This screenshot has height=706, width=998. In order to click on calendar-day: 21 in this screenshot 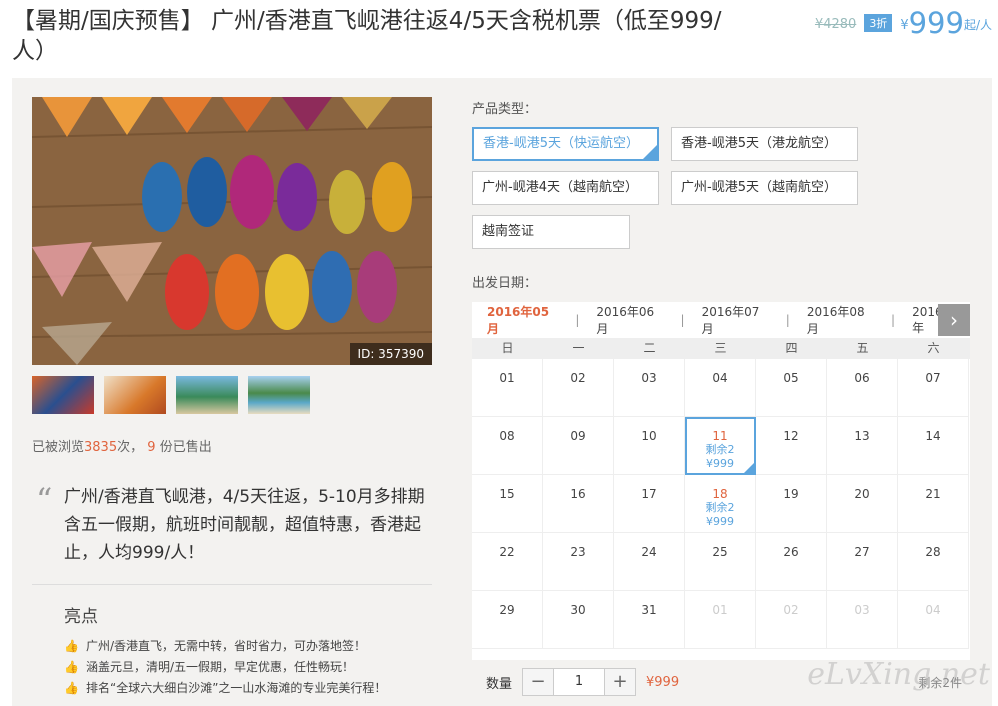, I will do `click(933, 504)`.